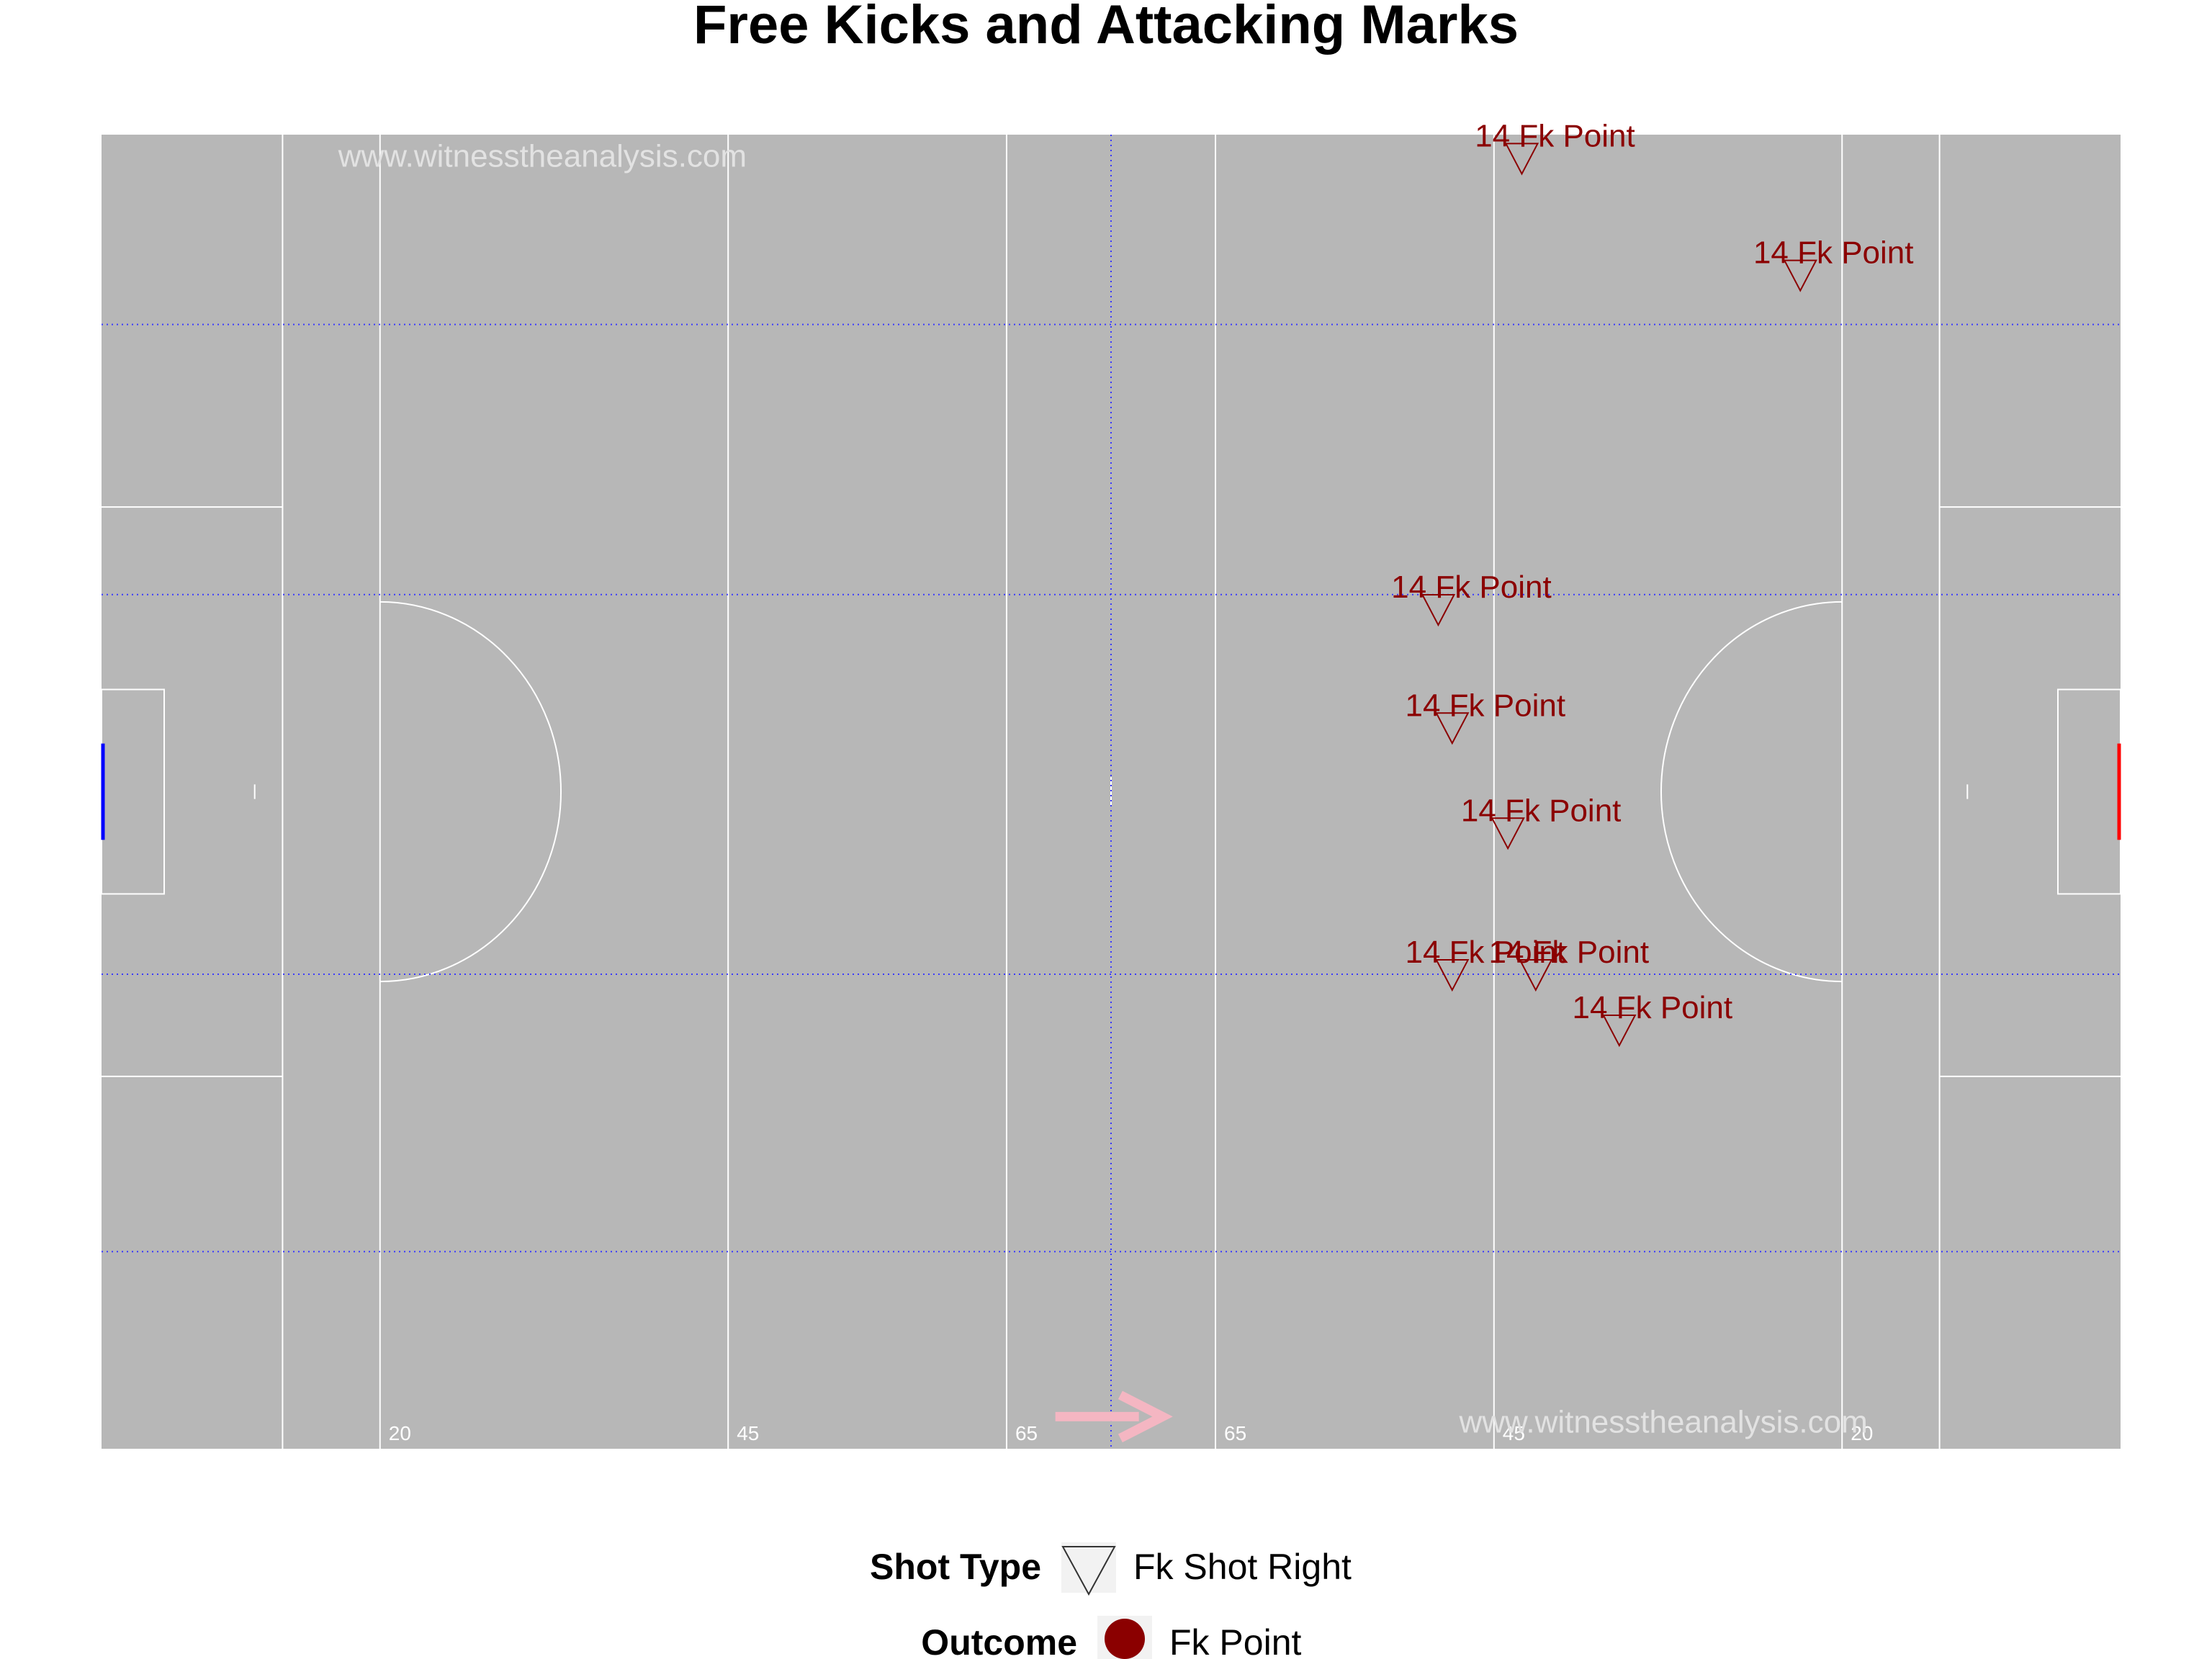 The image size is (2212, 1659). I want to click on yard-label: 45, so click(748, 1433).